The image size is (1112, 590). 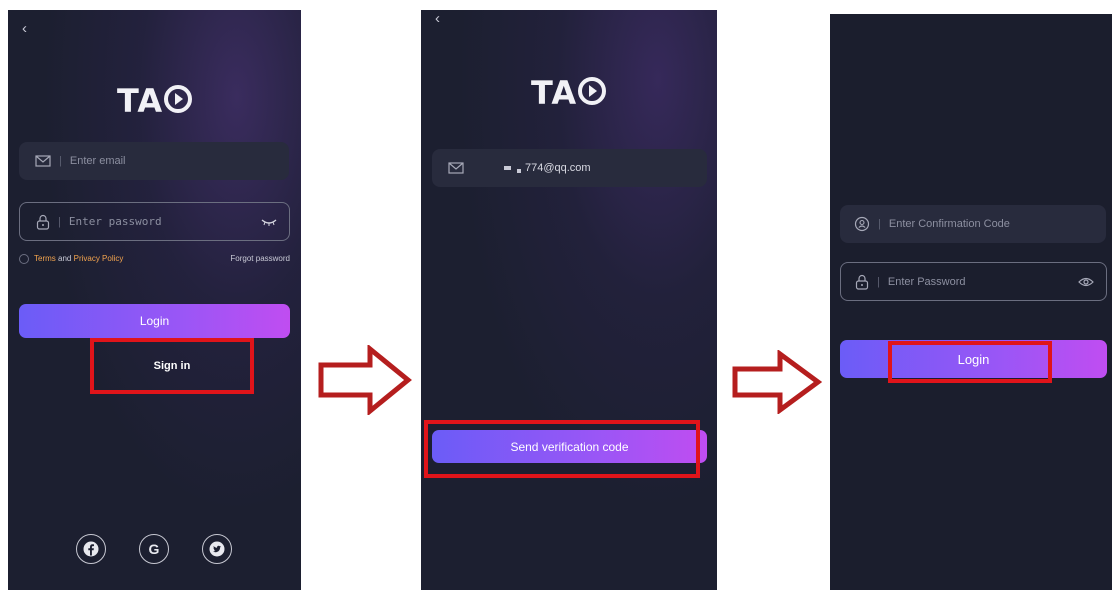 What do you see at coordinates (97, 161) in the screenshot?
I see `email-placeholder: Enter email` at bounding box center [97, 161].